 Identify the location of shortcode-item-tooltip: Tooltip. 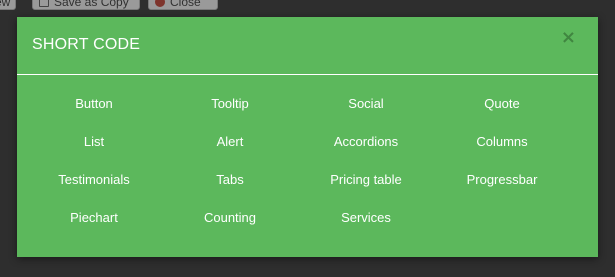
(230, 104).